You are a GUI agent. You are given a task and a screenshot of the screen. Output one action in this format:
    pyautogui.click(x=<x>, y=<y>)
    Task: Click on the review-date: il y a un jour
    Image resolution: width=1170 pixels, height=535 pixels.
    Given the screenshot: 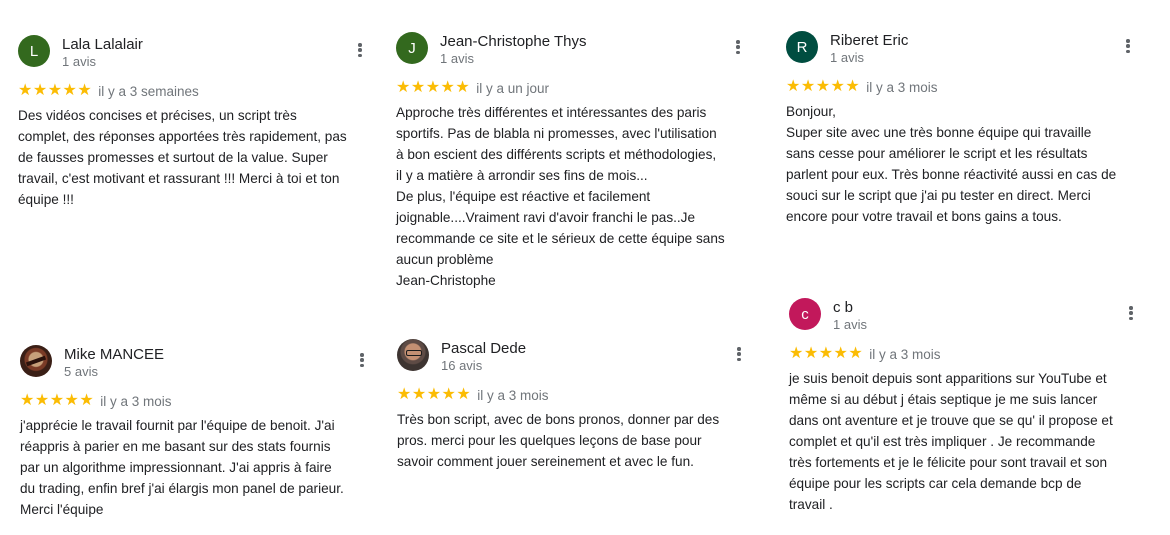 What is the action you would take?
    pyautogui.click(x=513, y=88)
    